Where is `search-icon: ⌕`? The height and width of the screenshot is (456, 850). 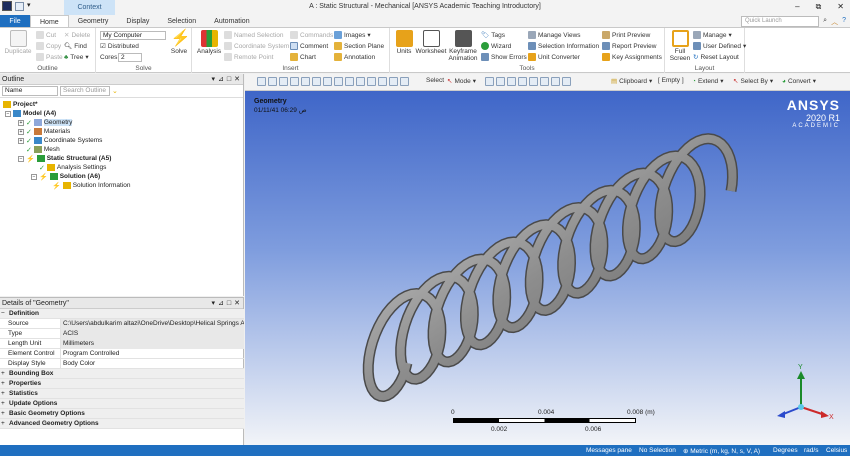 search-icon: ⌕ is located at coordinates (825, 22).